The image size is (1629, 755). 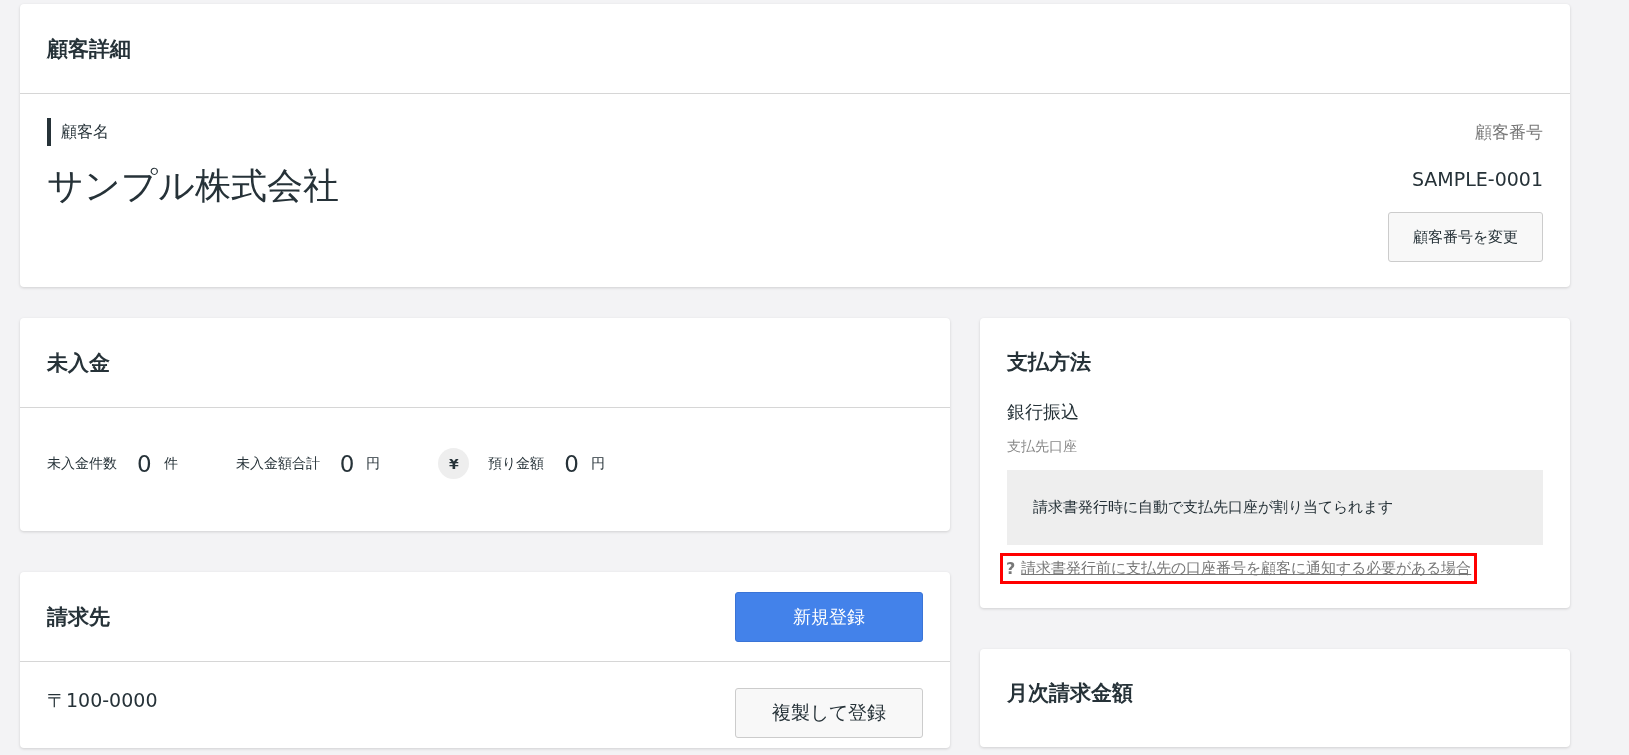 I want to click on card-title: 未入金, so click(x=78, y=363).